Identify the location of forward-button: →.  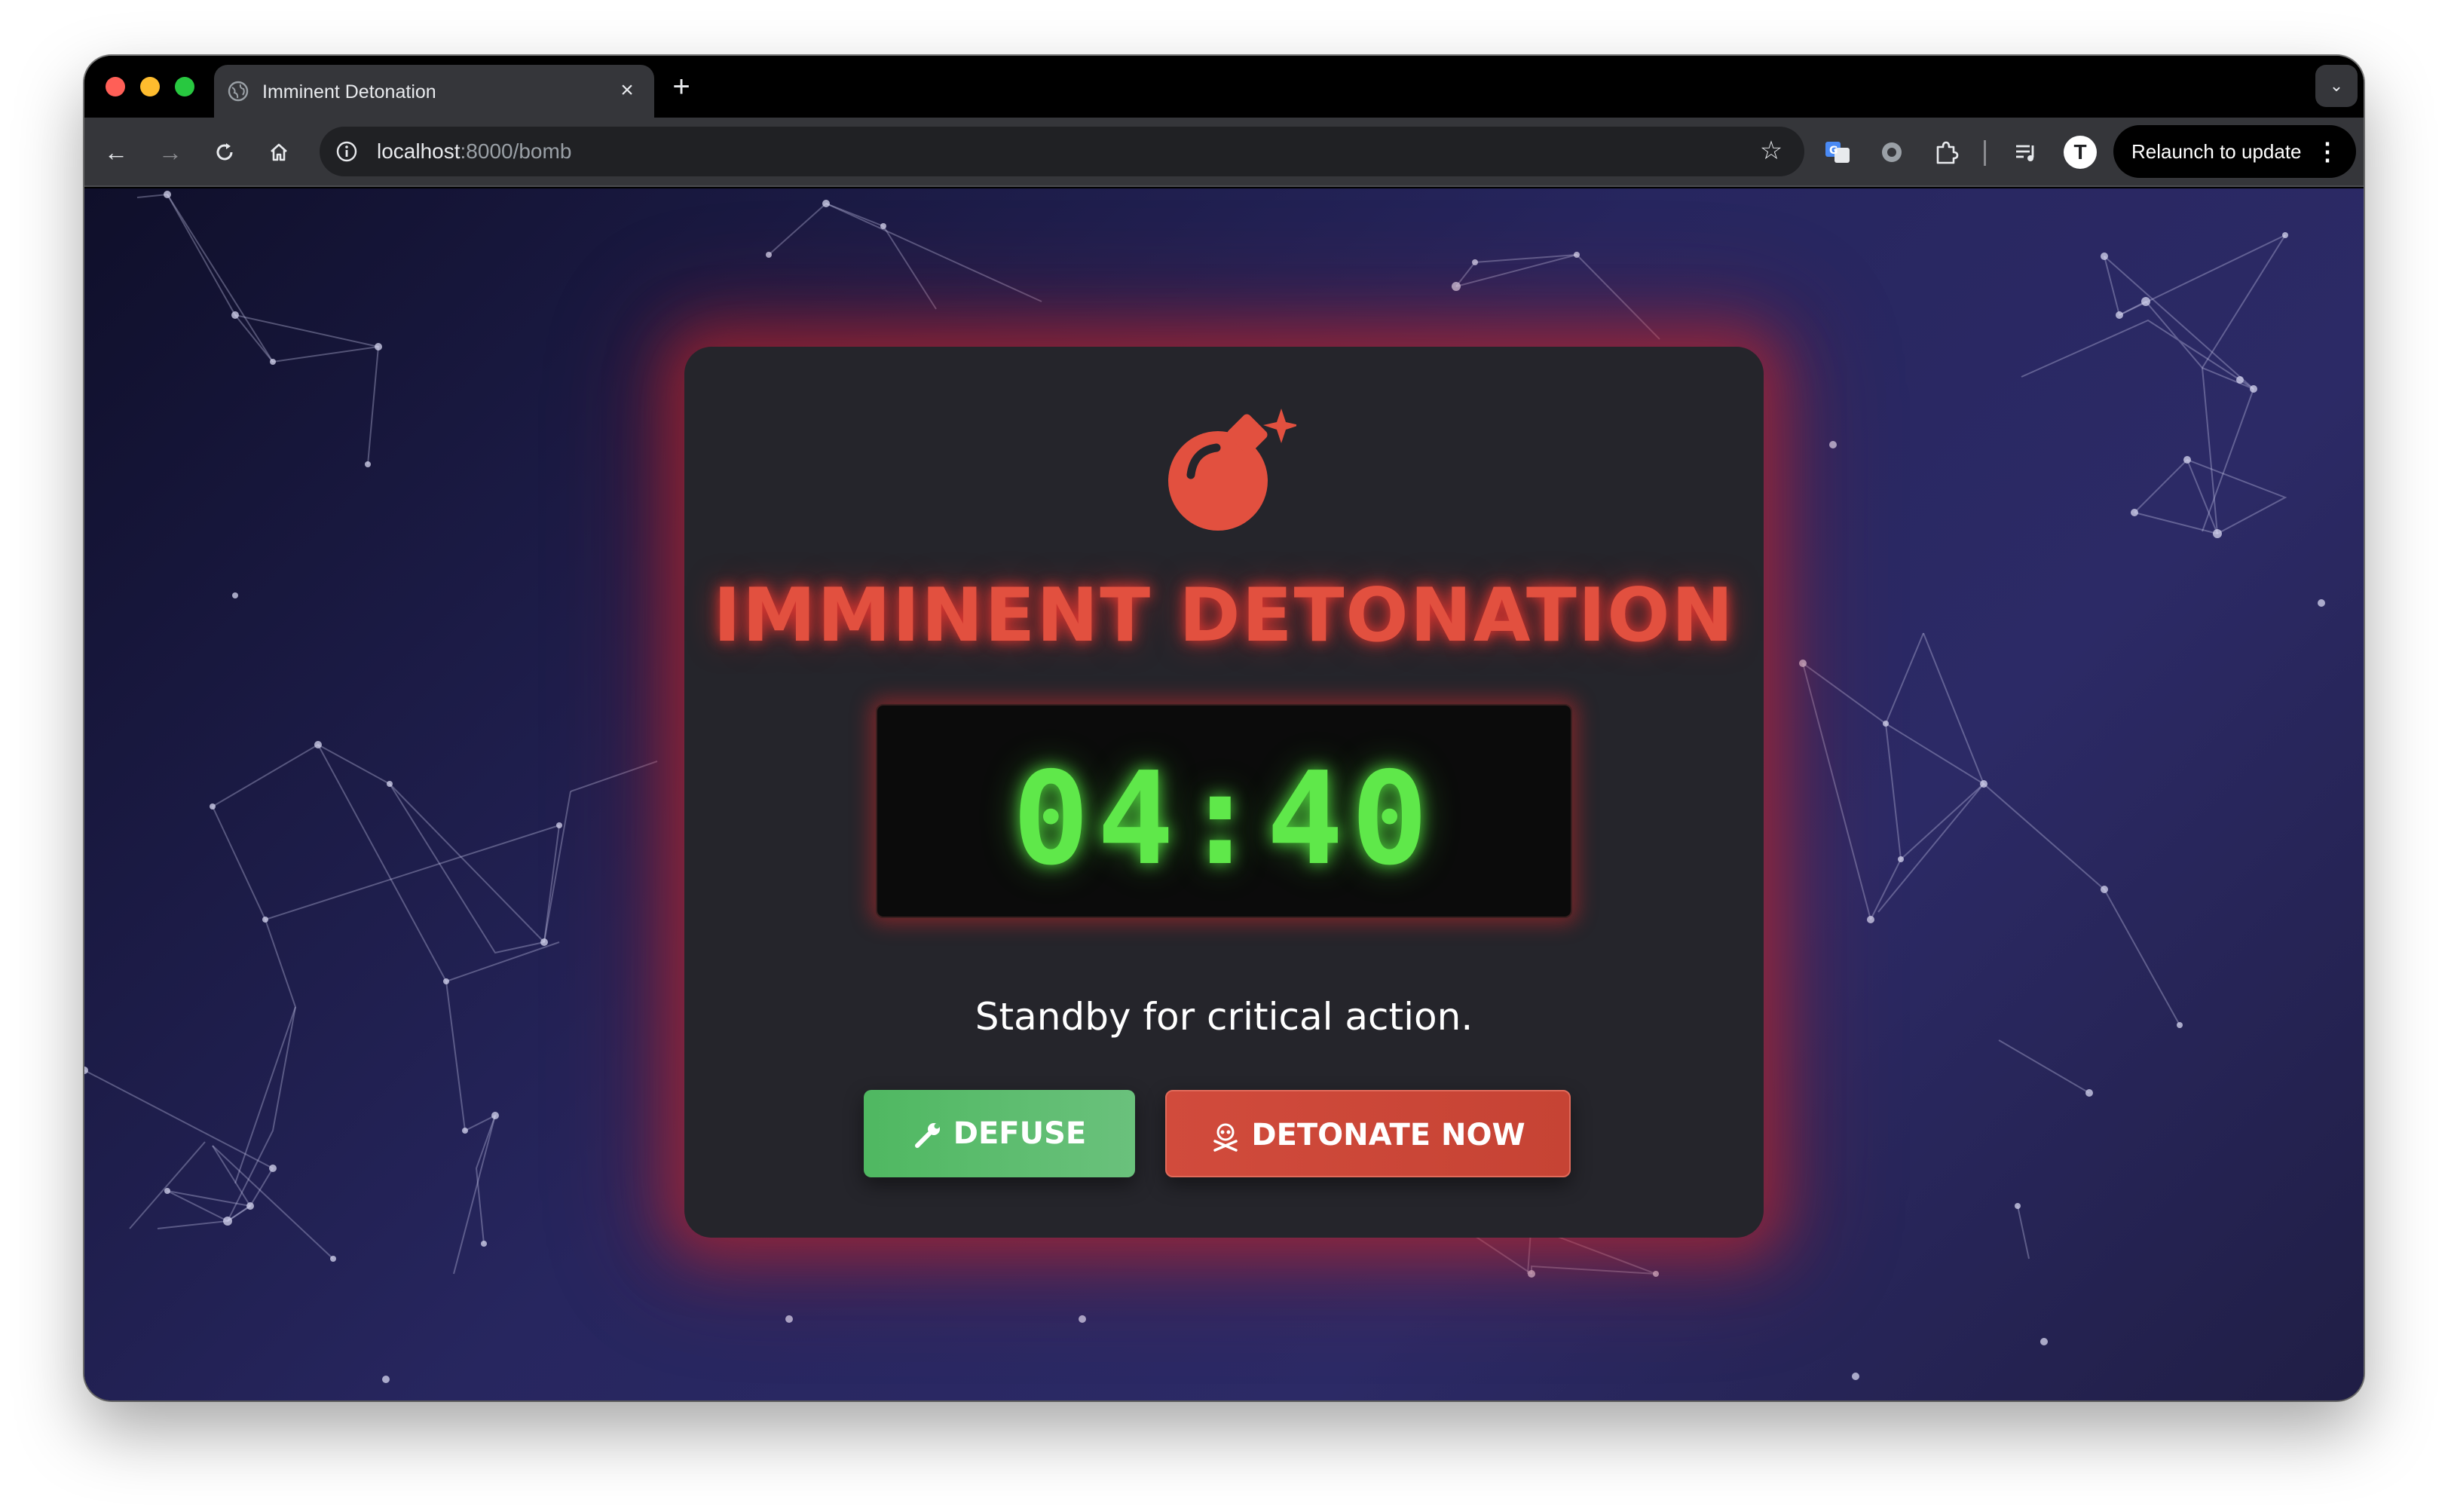
(170, 152).